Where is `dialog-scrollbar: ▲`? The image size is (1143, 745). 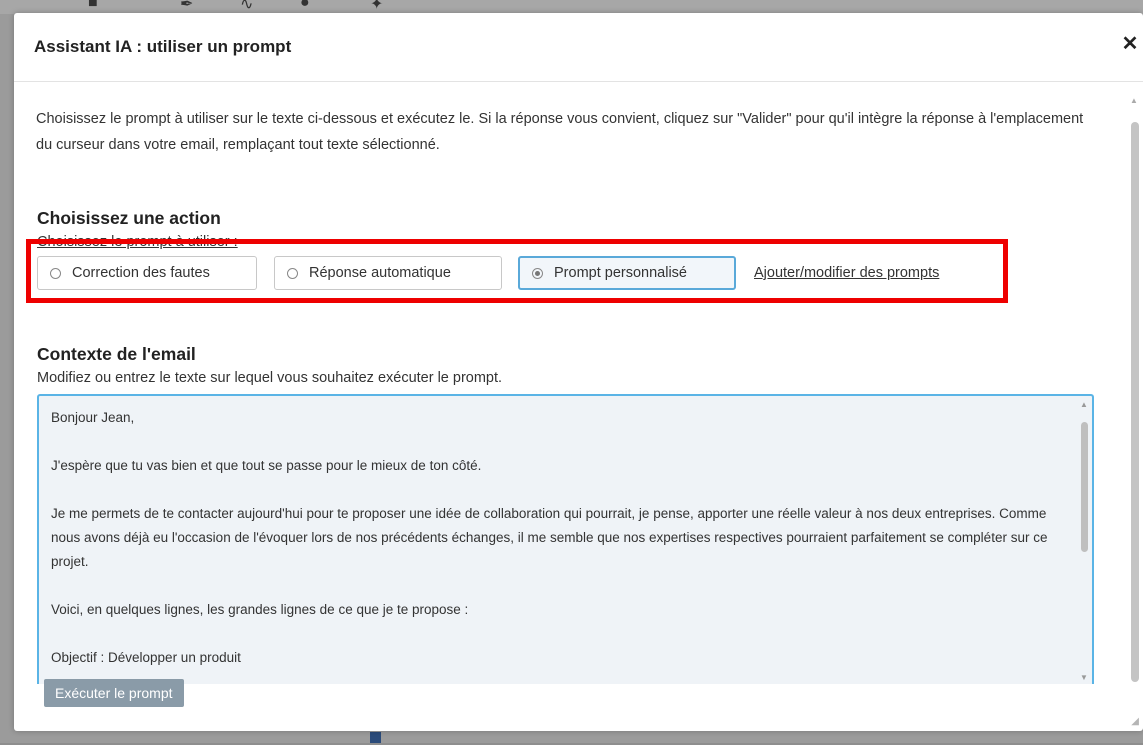 dialog-scrollbar: ▲ is located at coordinates (1135, 391).